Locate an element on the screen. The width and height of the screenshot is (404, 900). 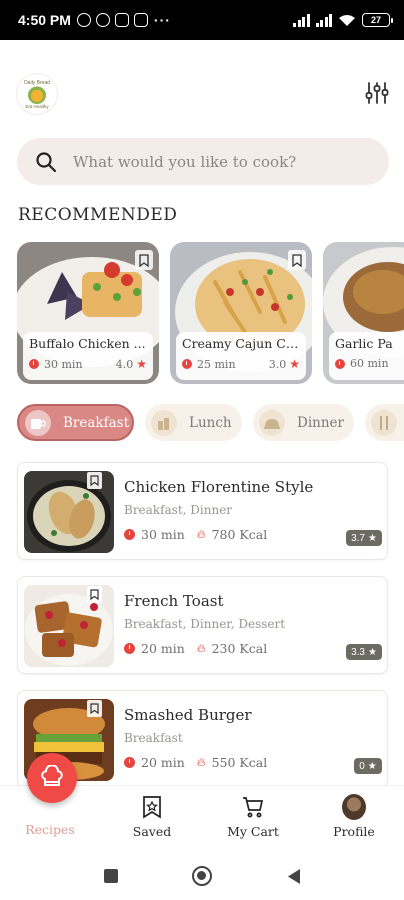
whatsapp-icon is located at coordinates (102, 20).